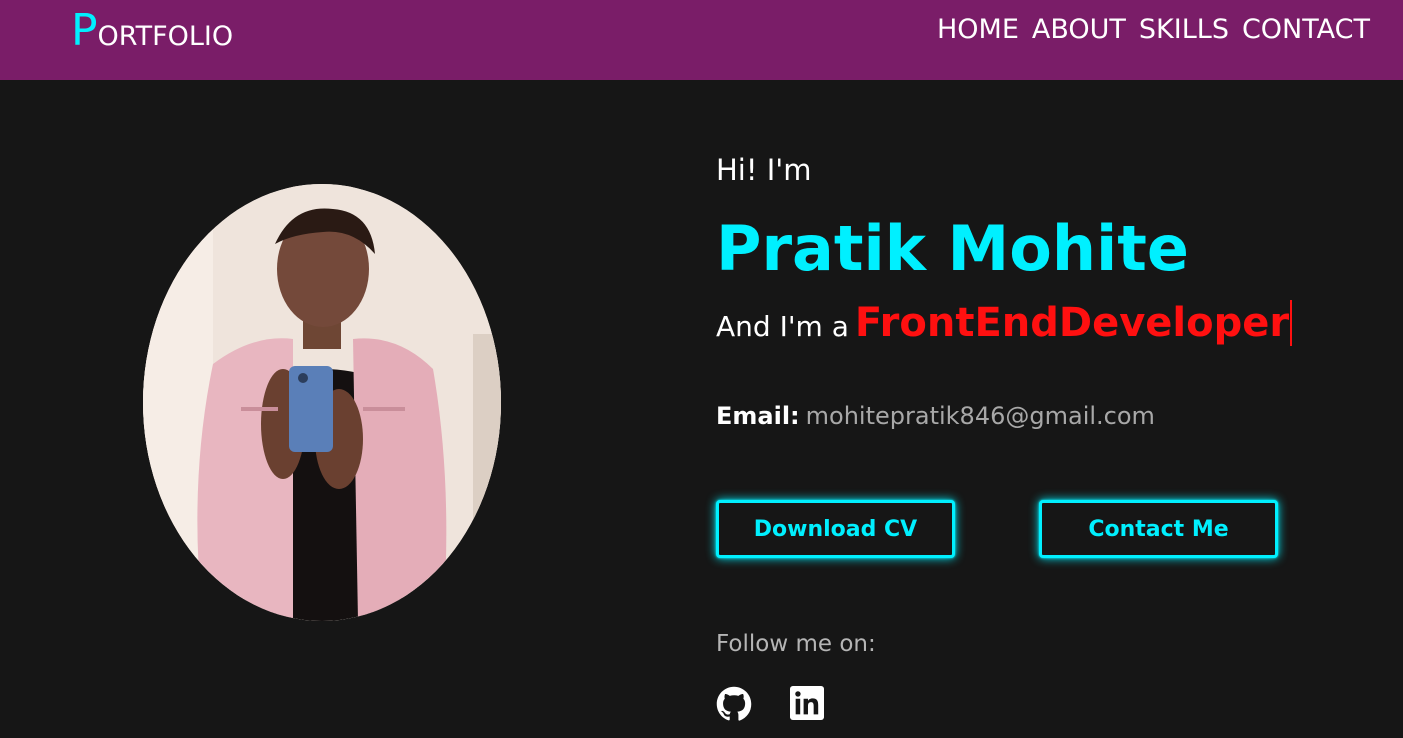  I want to click on github-icon-glyph, so click(734, 703).